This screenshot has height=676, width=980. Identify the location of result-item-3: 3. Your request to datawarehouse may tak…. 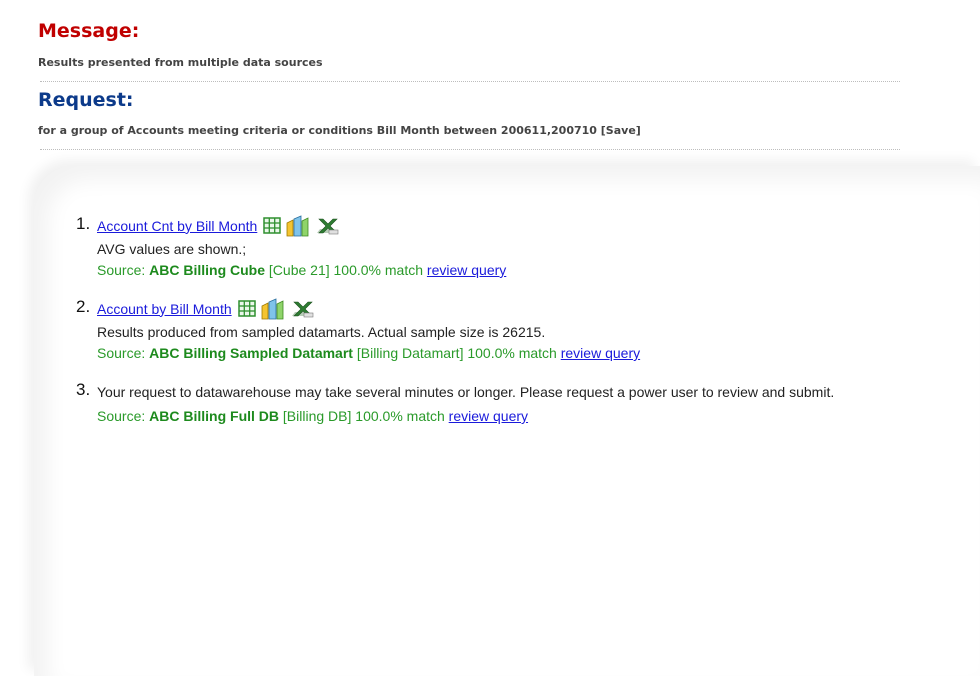
(516, 402).